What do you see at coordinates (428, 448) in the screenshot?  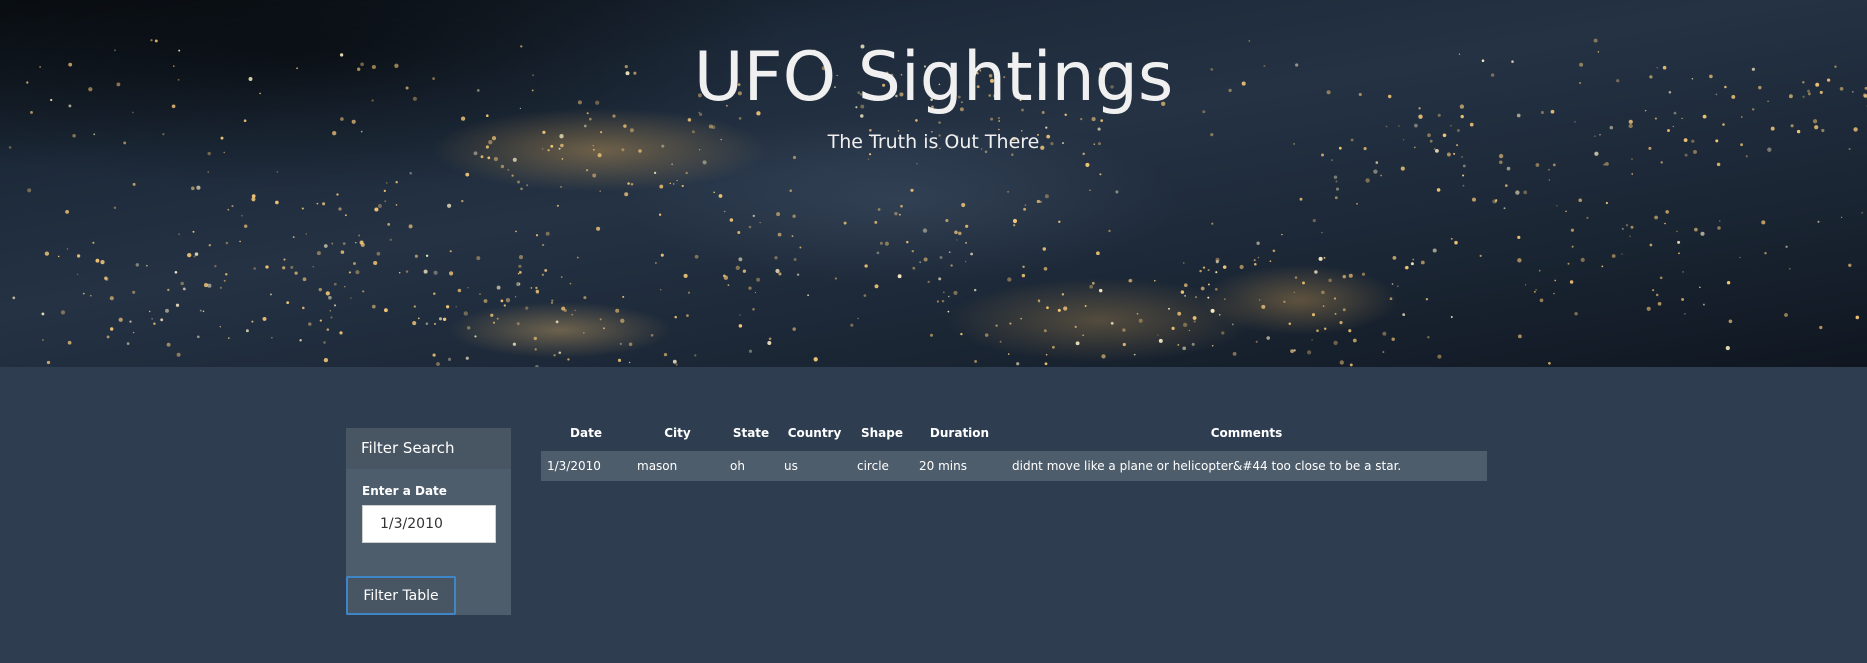 I see `filter-panel-heading: Filter Search` at bounding box center [428, 448].